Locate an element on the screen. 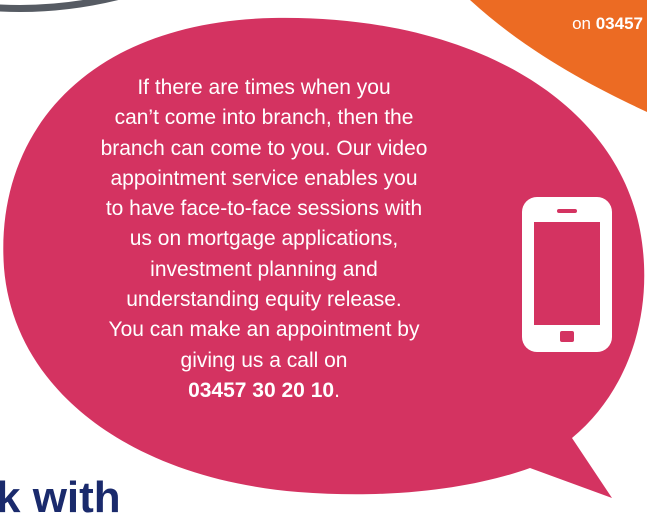 The width and height of the screenshot is (647, 522). bubble-line: understanding equity release. is located at coordinates (264, 300).